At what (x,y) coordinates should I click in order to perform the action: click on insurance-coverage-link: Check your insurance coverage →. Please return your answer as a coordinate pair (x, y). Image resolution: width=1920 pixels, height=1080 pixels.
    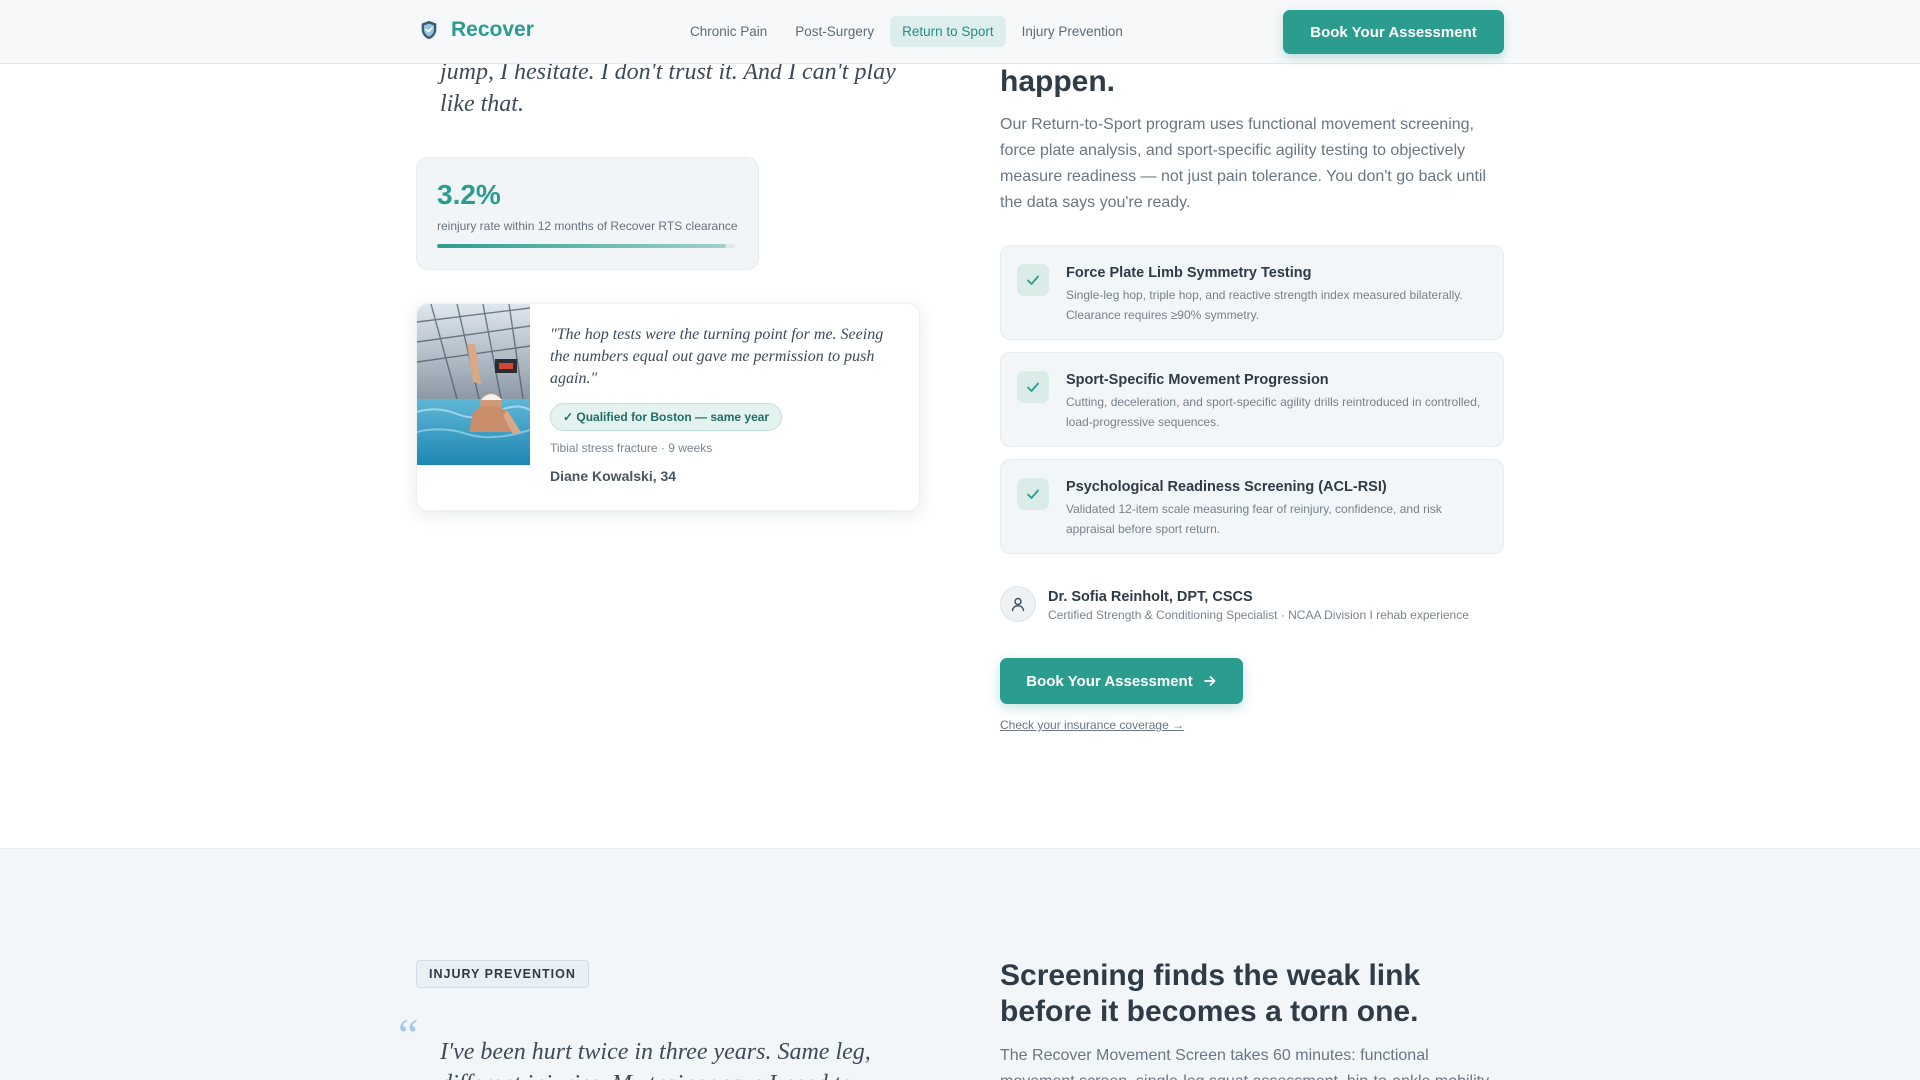
    Looking at the image, I should click on (1092, 725).